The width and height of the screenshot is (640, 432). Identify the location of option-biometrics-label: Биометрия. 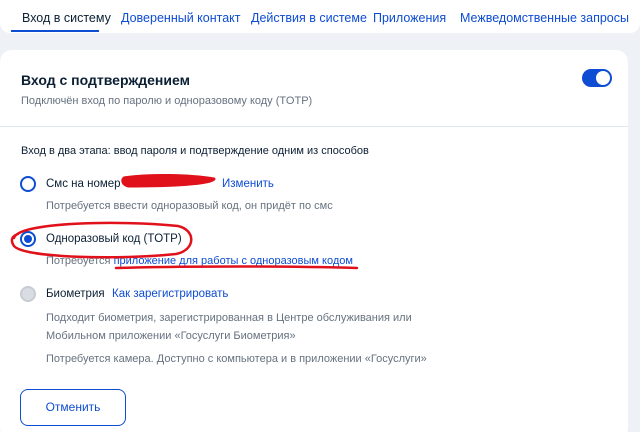
(75, 294).